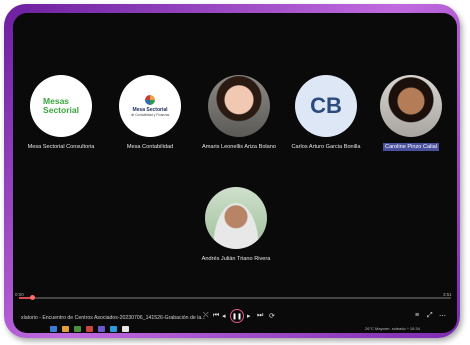 Image resolution: width=470 pixels, height=345 pixels. Describe the element at coordinates (417, 315) in the screenshot. I see `playlist-icon: ≡` at that location.